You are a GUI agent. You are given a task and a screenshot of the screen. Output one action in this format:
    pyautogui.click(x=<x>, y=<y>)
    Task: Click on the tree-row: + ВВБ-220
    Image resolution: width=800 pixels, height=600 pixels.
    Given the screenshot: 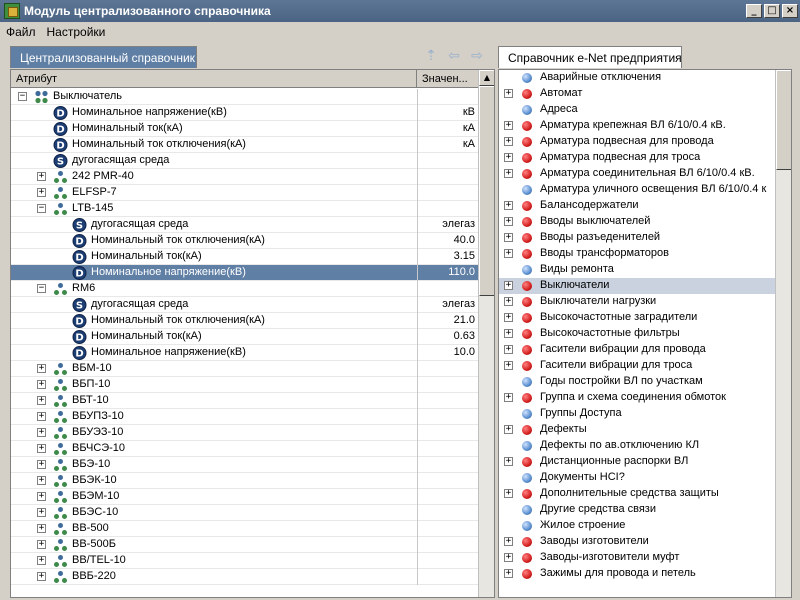 What is the action you would take?
    pyautogui.click(x=245, y=577)
    